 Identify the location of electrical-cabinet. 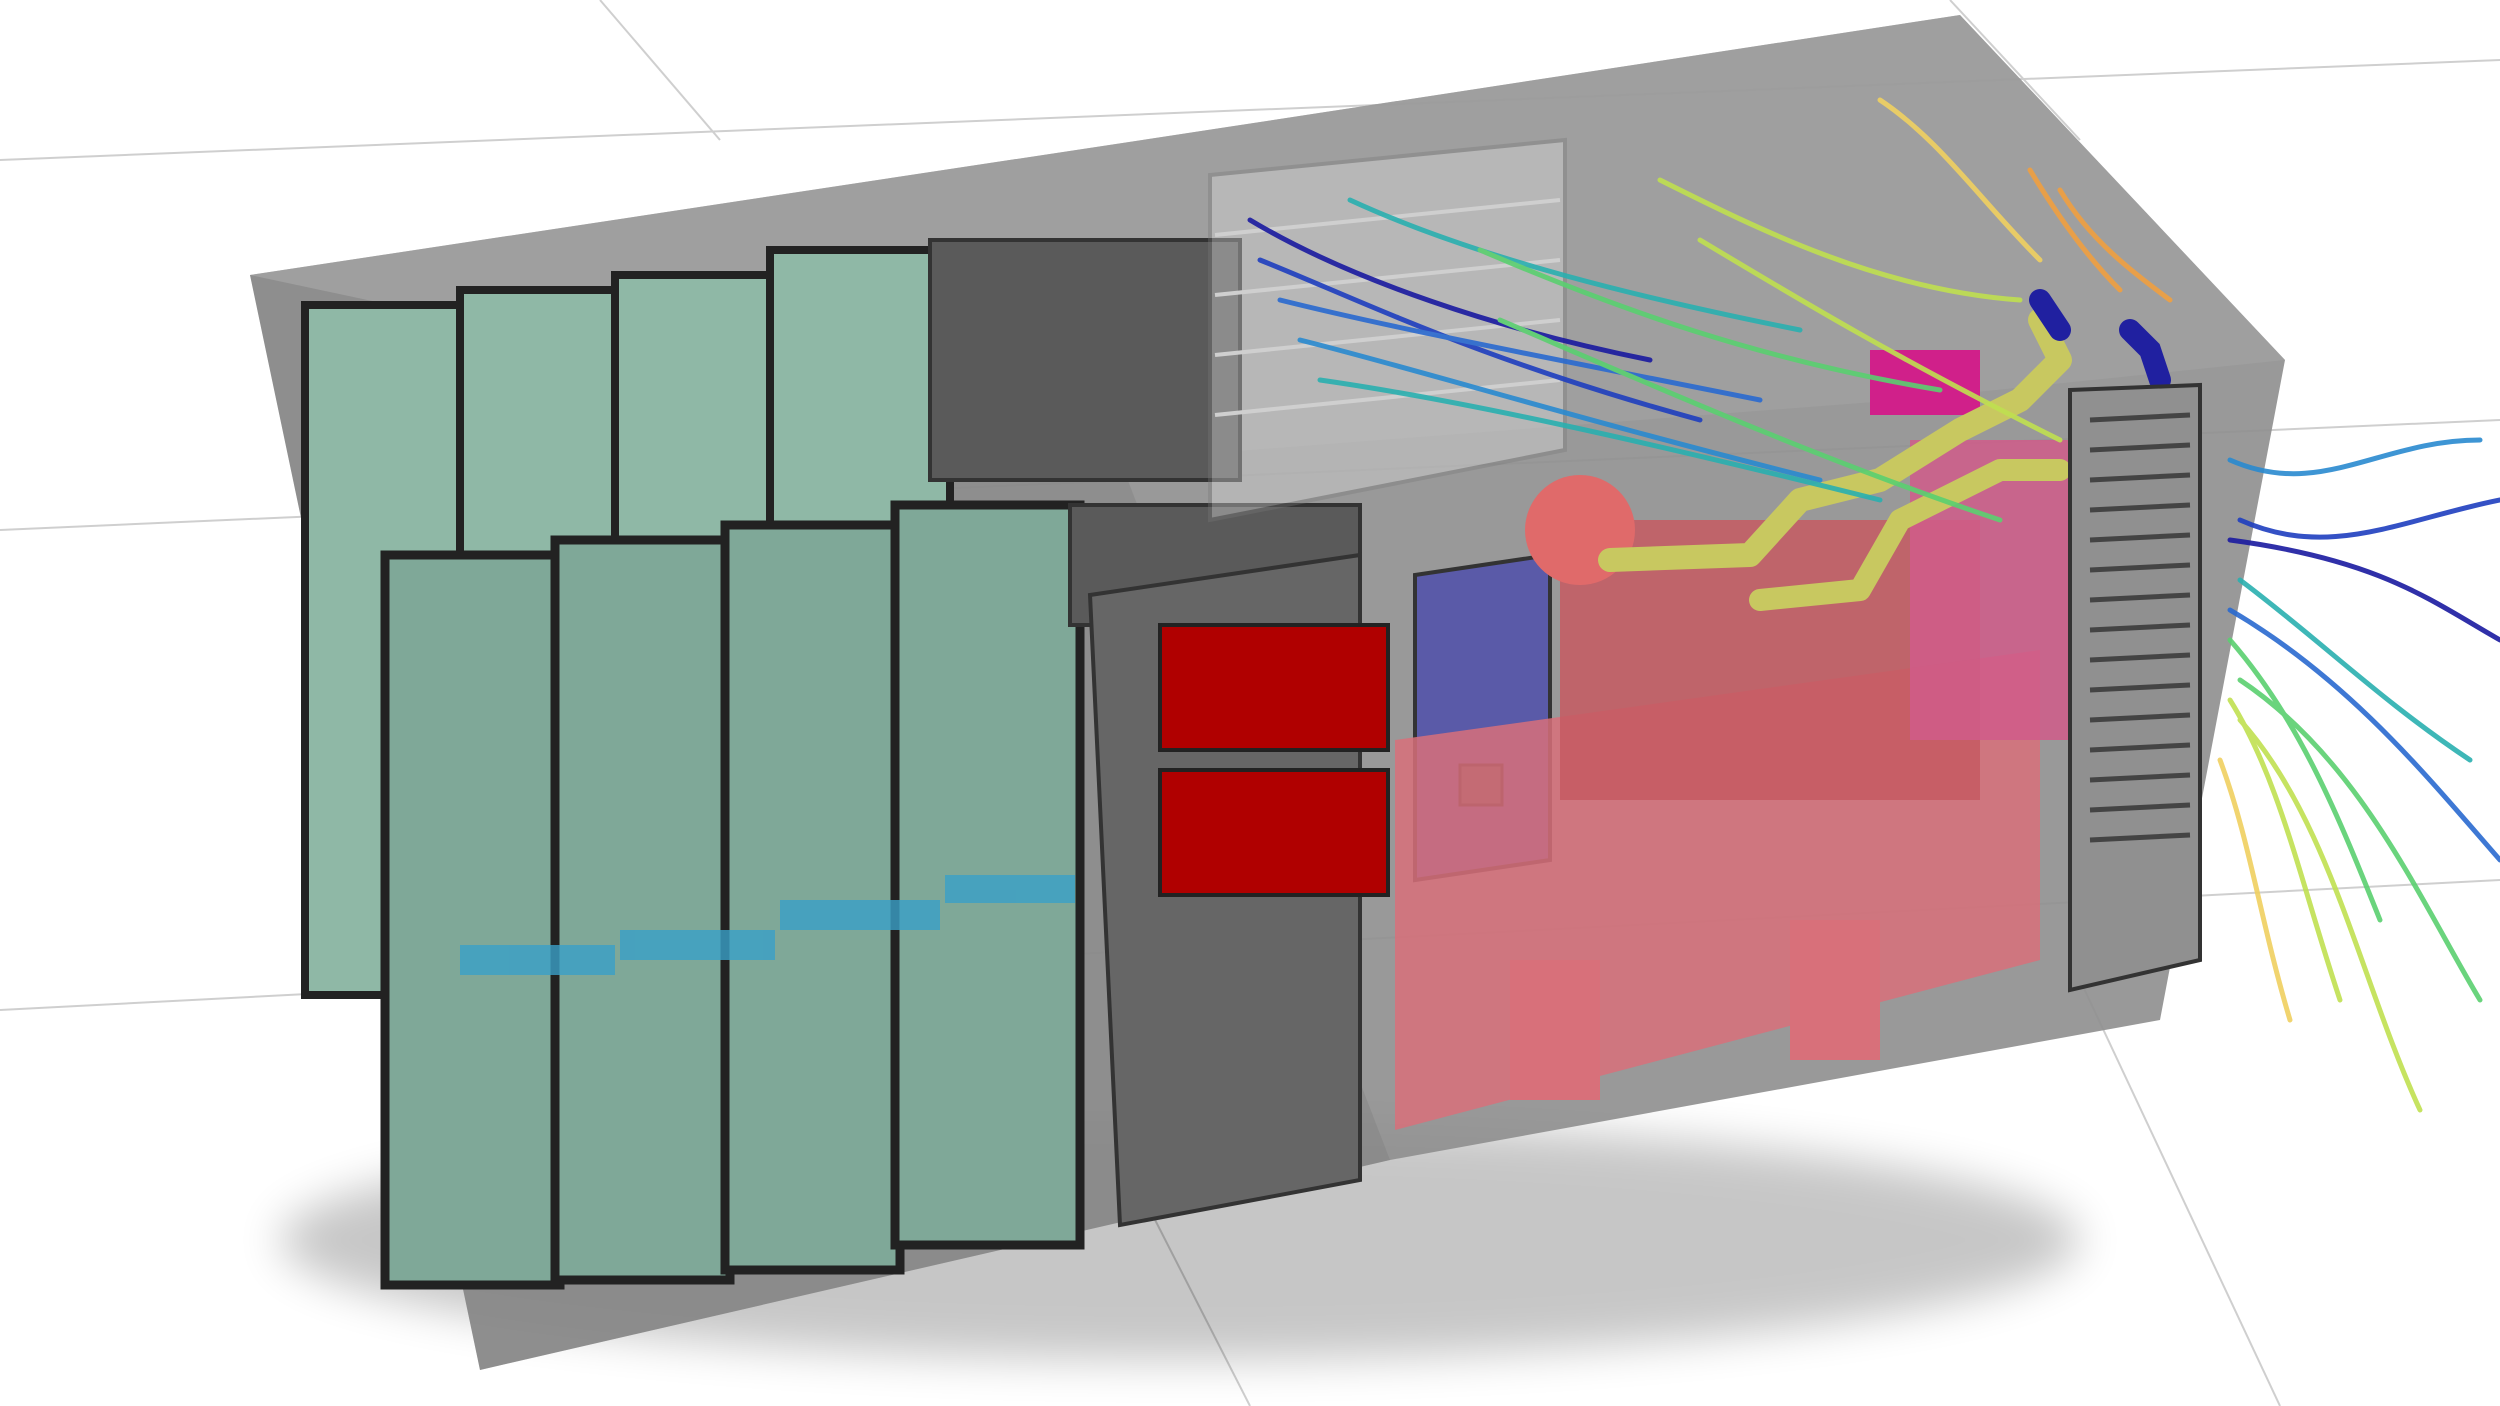
(1238, 890).